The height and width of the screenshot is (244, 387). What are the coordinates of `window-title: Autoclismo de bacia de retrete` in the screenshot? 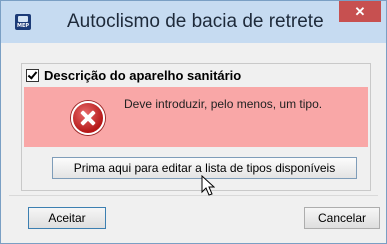 It's located at (195, 21).